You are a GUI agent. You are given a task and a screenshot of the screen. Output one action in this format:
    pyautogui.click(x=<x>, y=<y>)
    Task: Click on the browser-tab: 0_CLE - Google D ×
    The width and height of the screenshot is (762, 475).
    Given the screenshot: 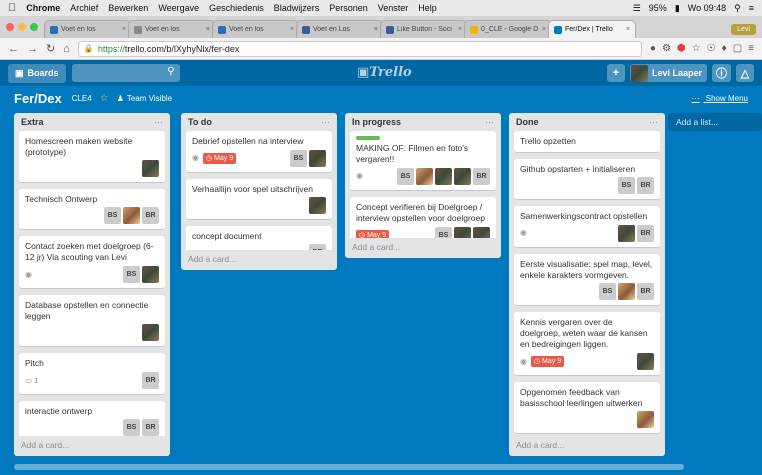 What is the action you would take?
    pyautogui.click(x=508, y=29)
    